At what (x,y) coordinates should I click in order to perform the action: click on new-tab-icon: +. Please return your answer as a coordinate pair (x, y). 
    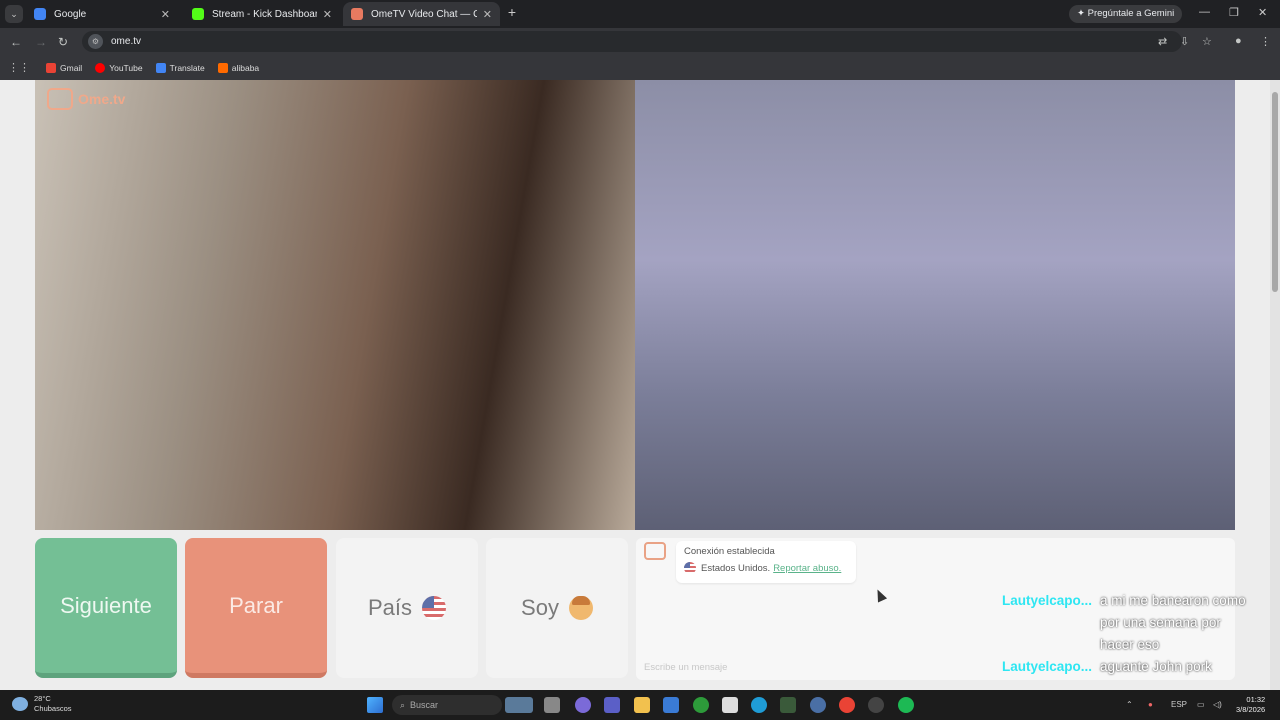
    Looking at the image, I should click on (512, 12).